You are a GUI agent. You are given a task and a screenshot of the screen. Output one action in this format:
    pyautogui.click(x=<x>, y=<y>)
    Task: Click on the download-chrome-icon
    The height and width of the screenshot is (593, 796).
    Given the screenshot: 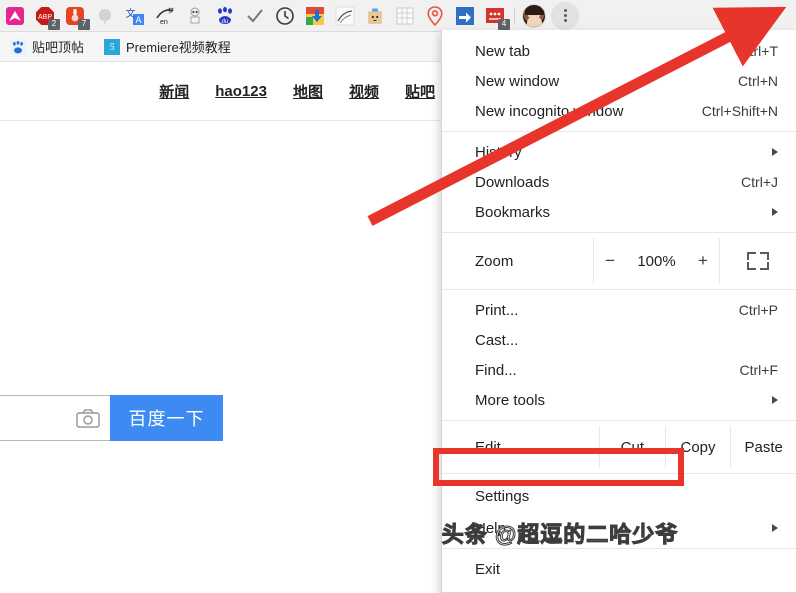 What is the action you would take?
    pyautogui.click(x=315, y=16)
    